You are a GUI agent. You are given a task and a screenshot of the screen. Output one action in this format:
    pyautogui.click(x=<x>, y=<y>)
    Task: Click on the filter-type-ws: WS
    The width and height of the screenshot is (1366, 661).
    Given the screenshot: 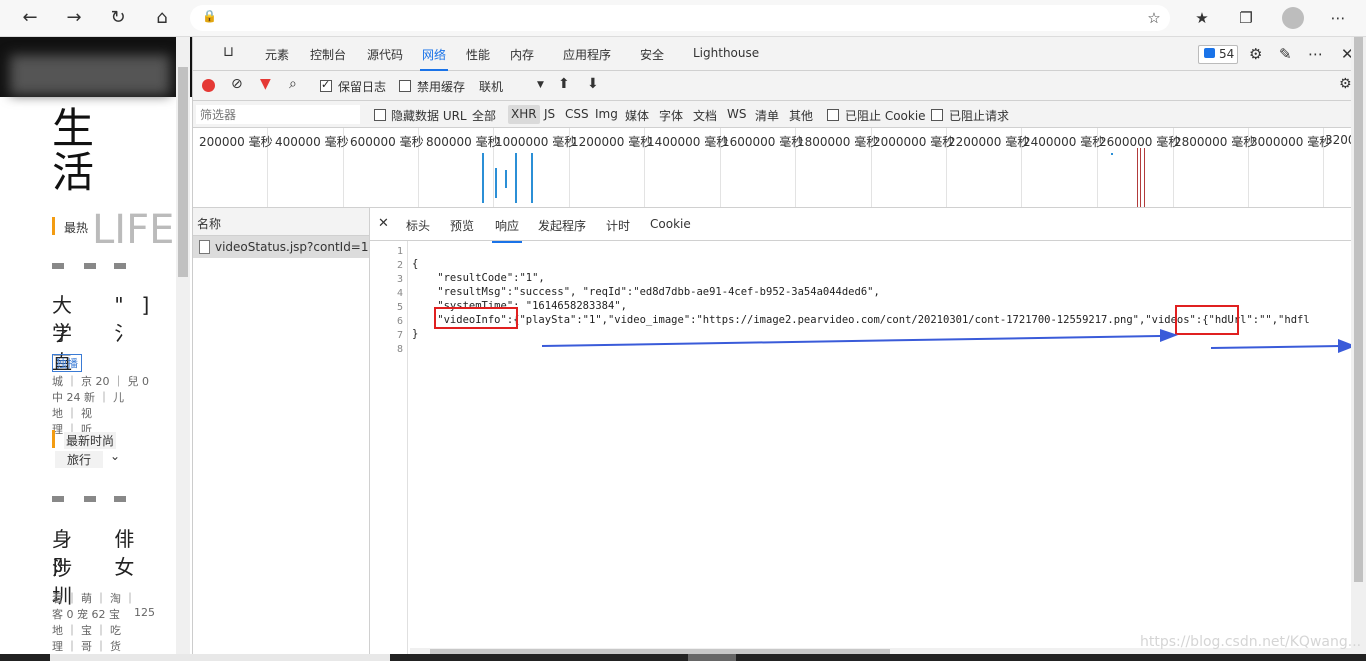 What is the action you would take?
    pyautogui.click(x=736, y=114)
    